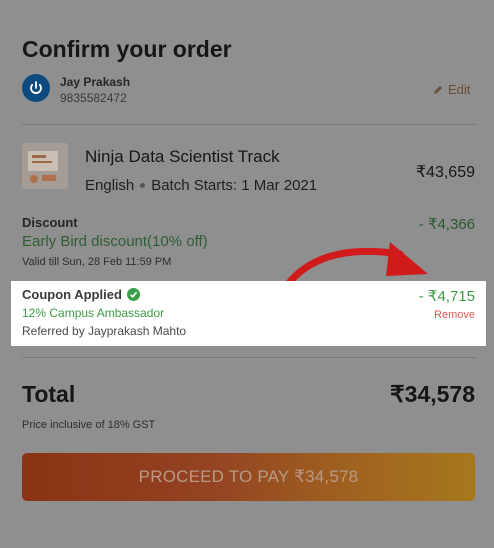 The image size is (494, 548). I want to click on gst-note: Price inclusive of 18% GST, so click(89, 425).